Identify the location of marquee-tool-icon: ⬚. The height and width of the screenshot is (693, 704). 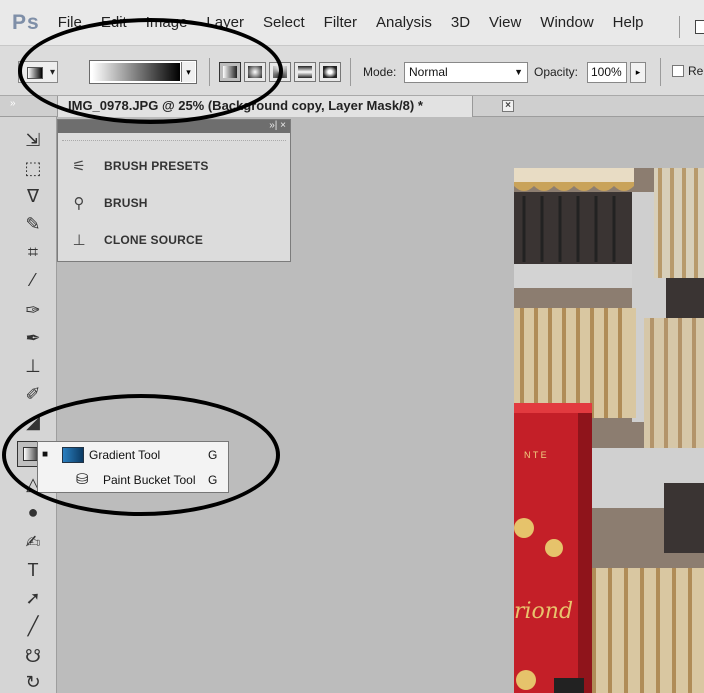
(33, 168).